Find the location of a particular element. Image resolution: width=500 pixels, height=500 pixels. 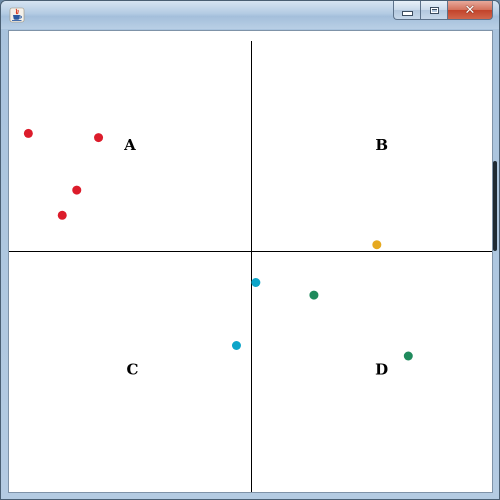

quadrant-label-a: A is located at coordinates (129, 145).